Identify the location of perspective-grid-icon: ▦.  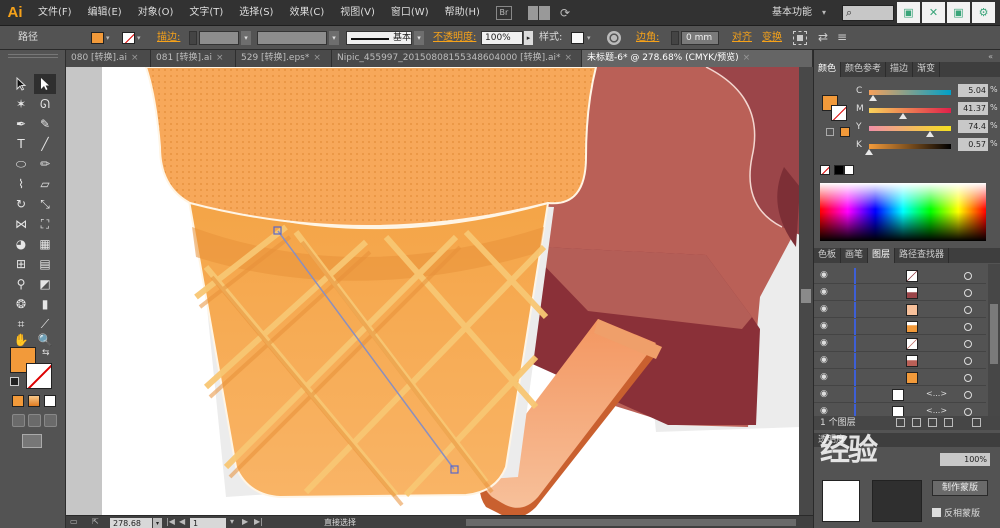
(45, 244).